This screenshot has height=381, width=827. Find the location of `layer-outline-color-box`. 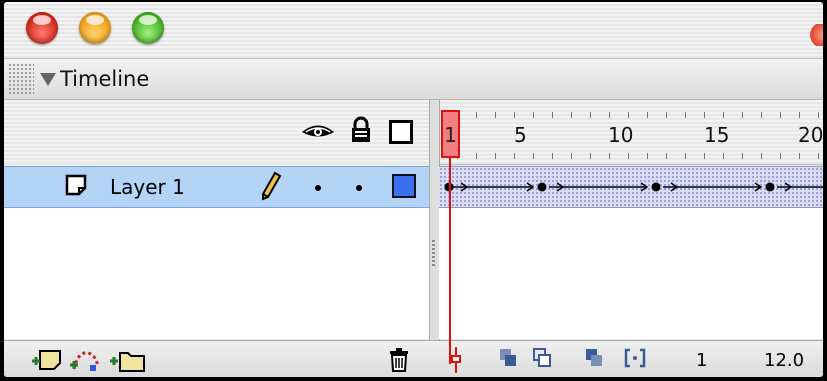

layer-outline-color-box is located at coordinates (404, 186).